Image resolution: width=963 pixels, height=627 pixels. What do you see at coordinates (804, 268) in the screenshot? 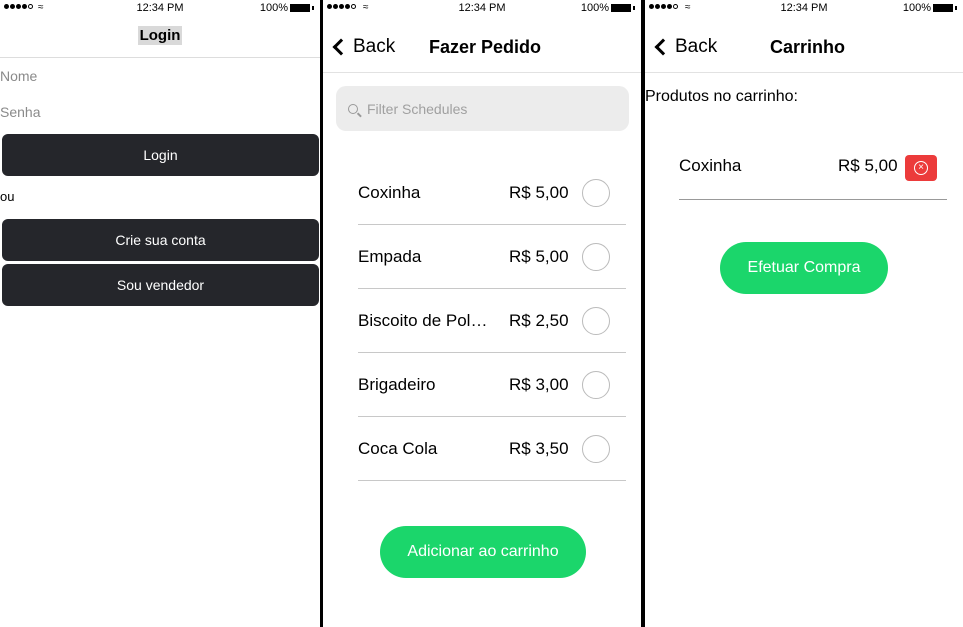
I see `purchase-button: Efetuar Compra` at bounding box center [804, 268].